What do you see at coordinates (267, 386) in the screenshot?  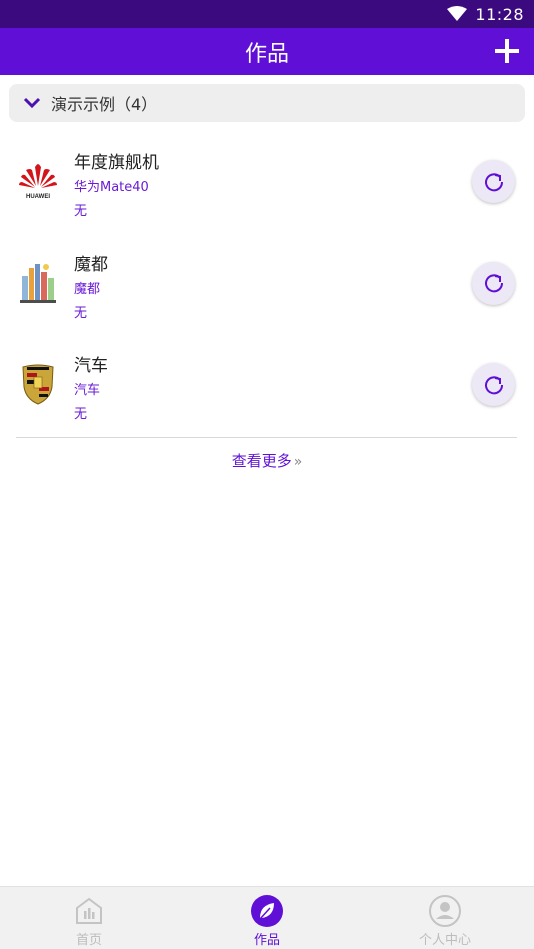 I see `list-item: 汽车 汽车 无` at bounding box center [267, 386].